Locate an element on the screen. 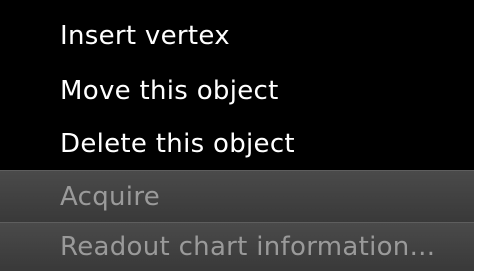  menu-item-label: Insert vertex is located at coordinates (145, 36).